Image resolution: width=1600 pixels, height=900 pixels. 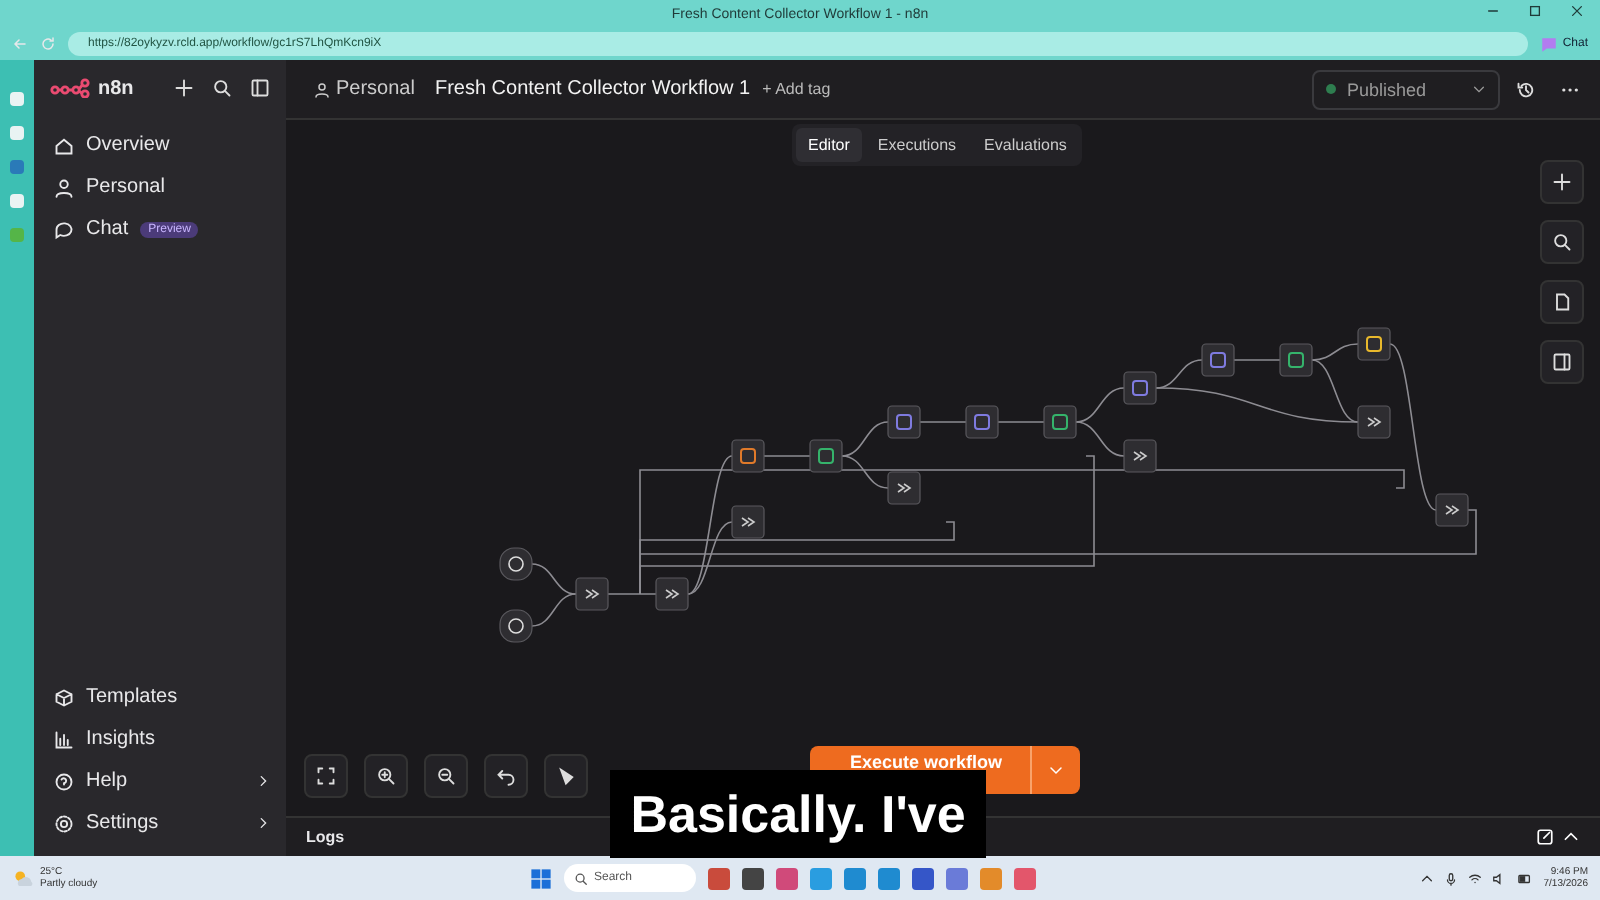 What do you see at coordinates (64, 781) in the screenshot?
I see `help-icon` at bounding box center [64, 781].